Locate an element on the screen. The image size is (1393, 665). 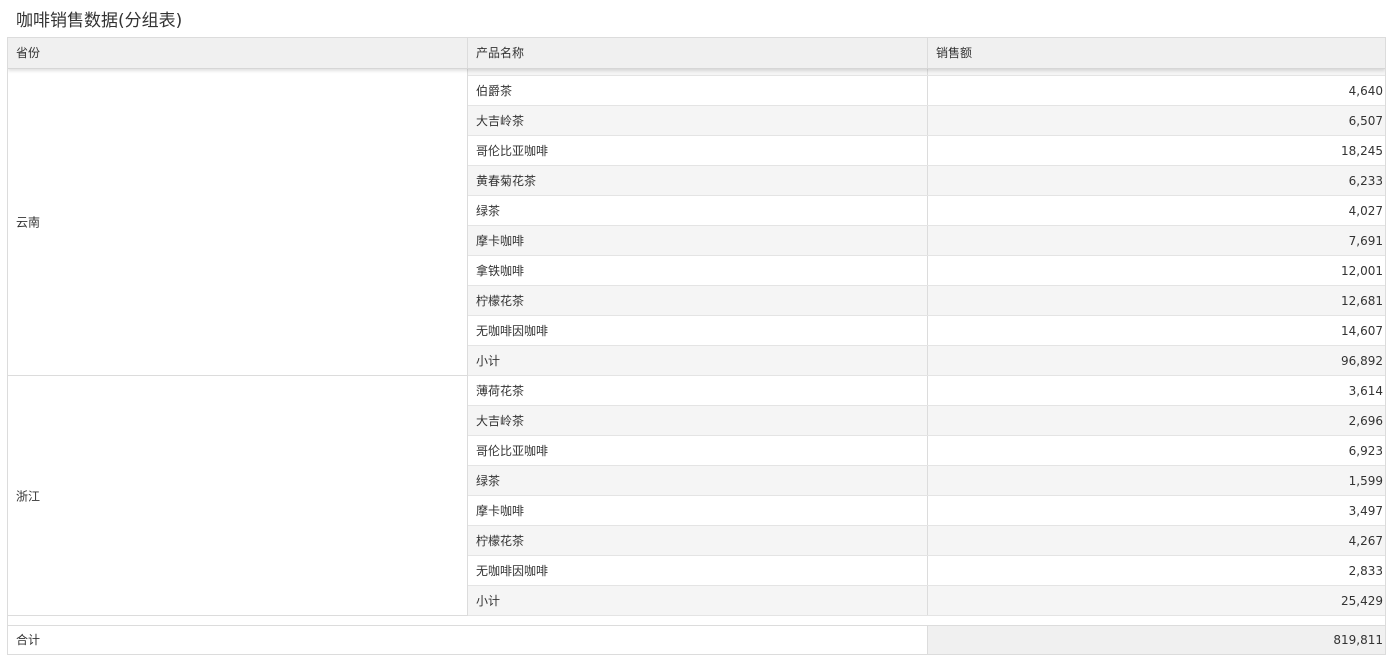
column-header-province: 省份 is located at coordinates (238, 53).